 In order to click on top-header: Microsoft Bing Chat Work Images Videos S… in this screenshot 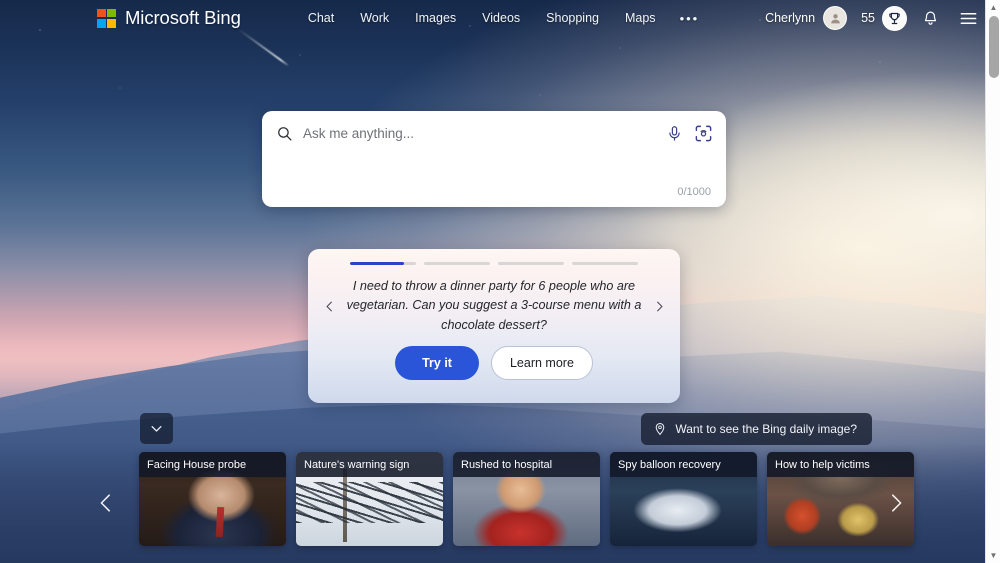, I will do `click(500, 18)`.